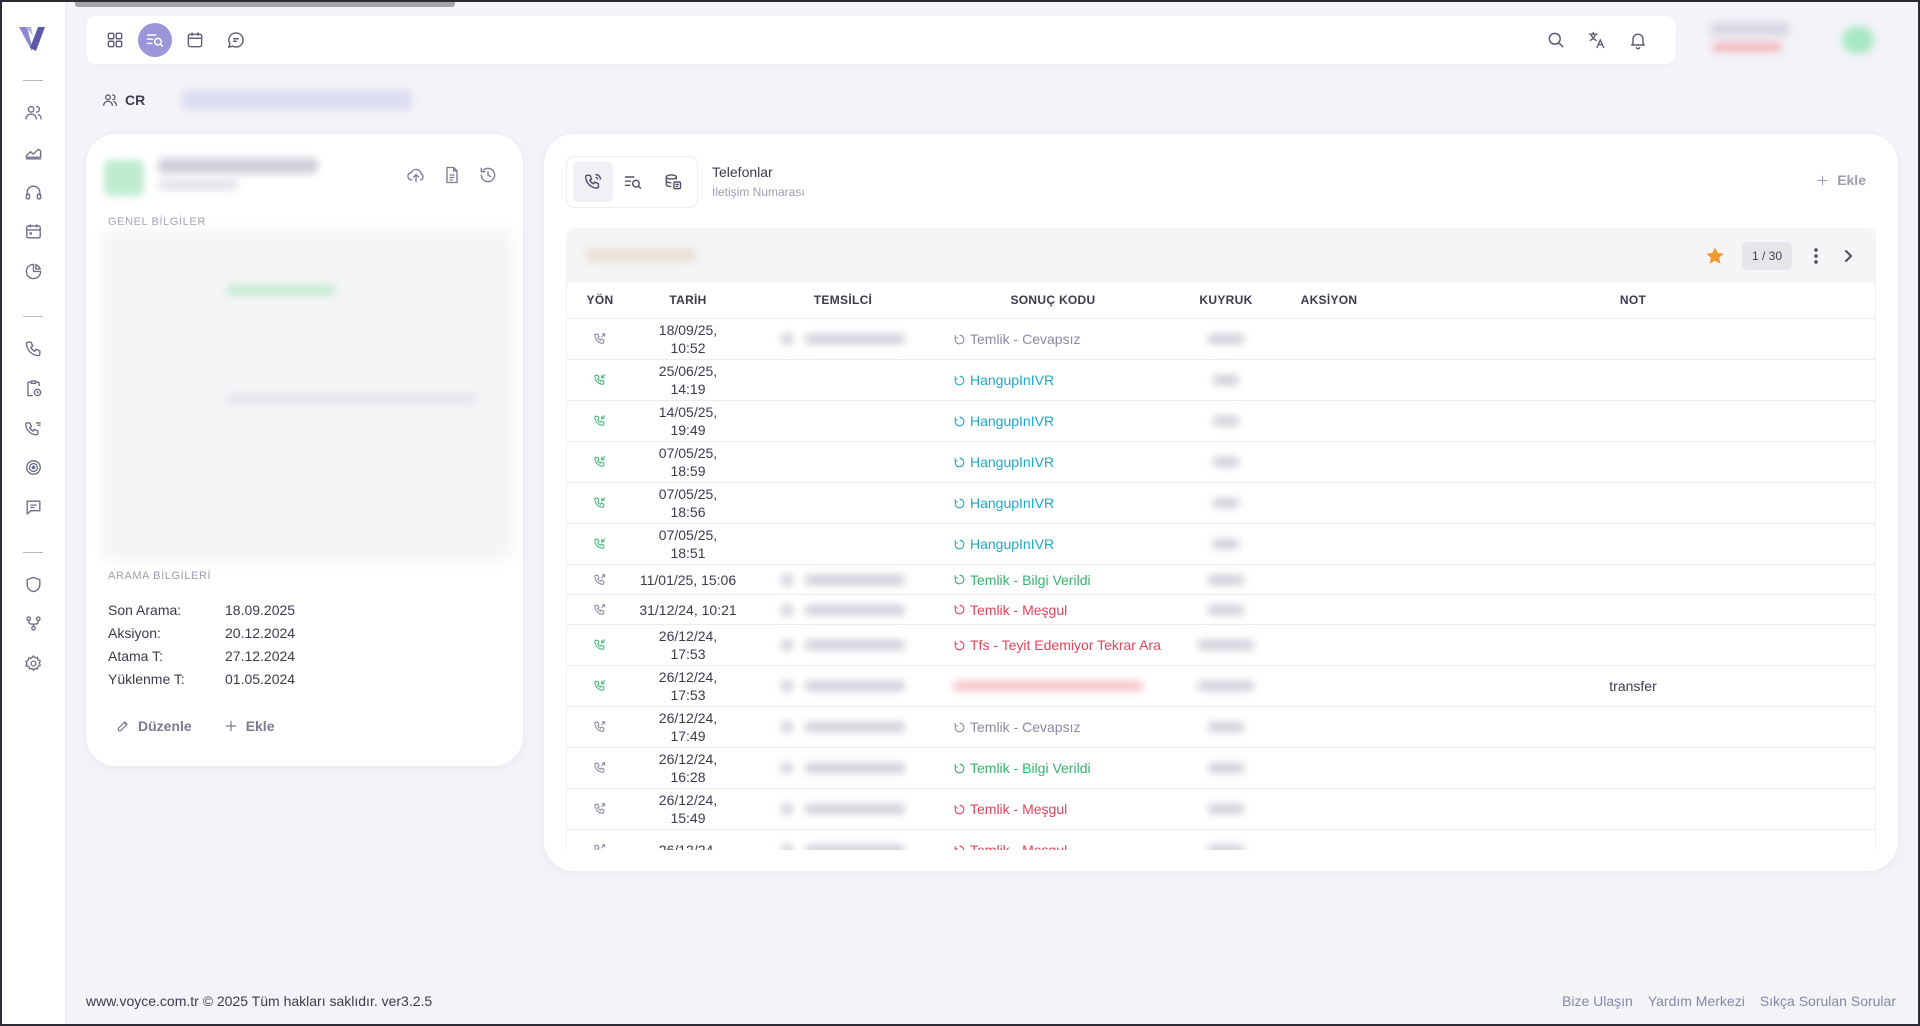 The width and height of the screenshot is (1920, 1026). Describe the element at coordinates (688, 727) in the screenshot. I see `date-cell: 26/12/24, 17:49` at that location.